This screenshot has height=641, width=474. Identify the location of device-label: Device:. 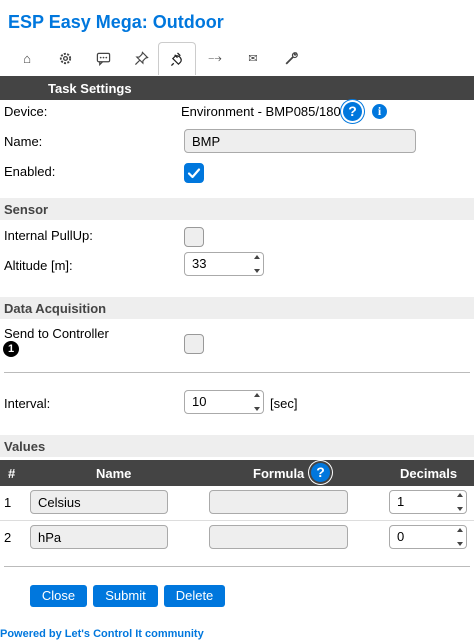
(26, 111).